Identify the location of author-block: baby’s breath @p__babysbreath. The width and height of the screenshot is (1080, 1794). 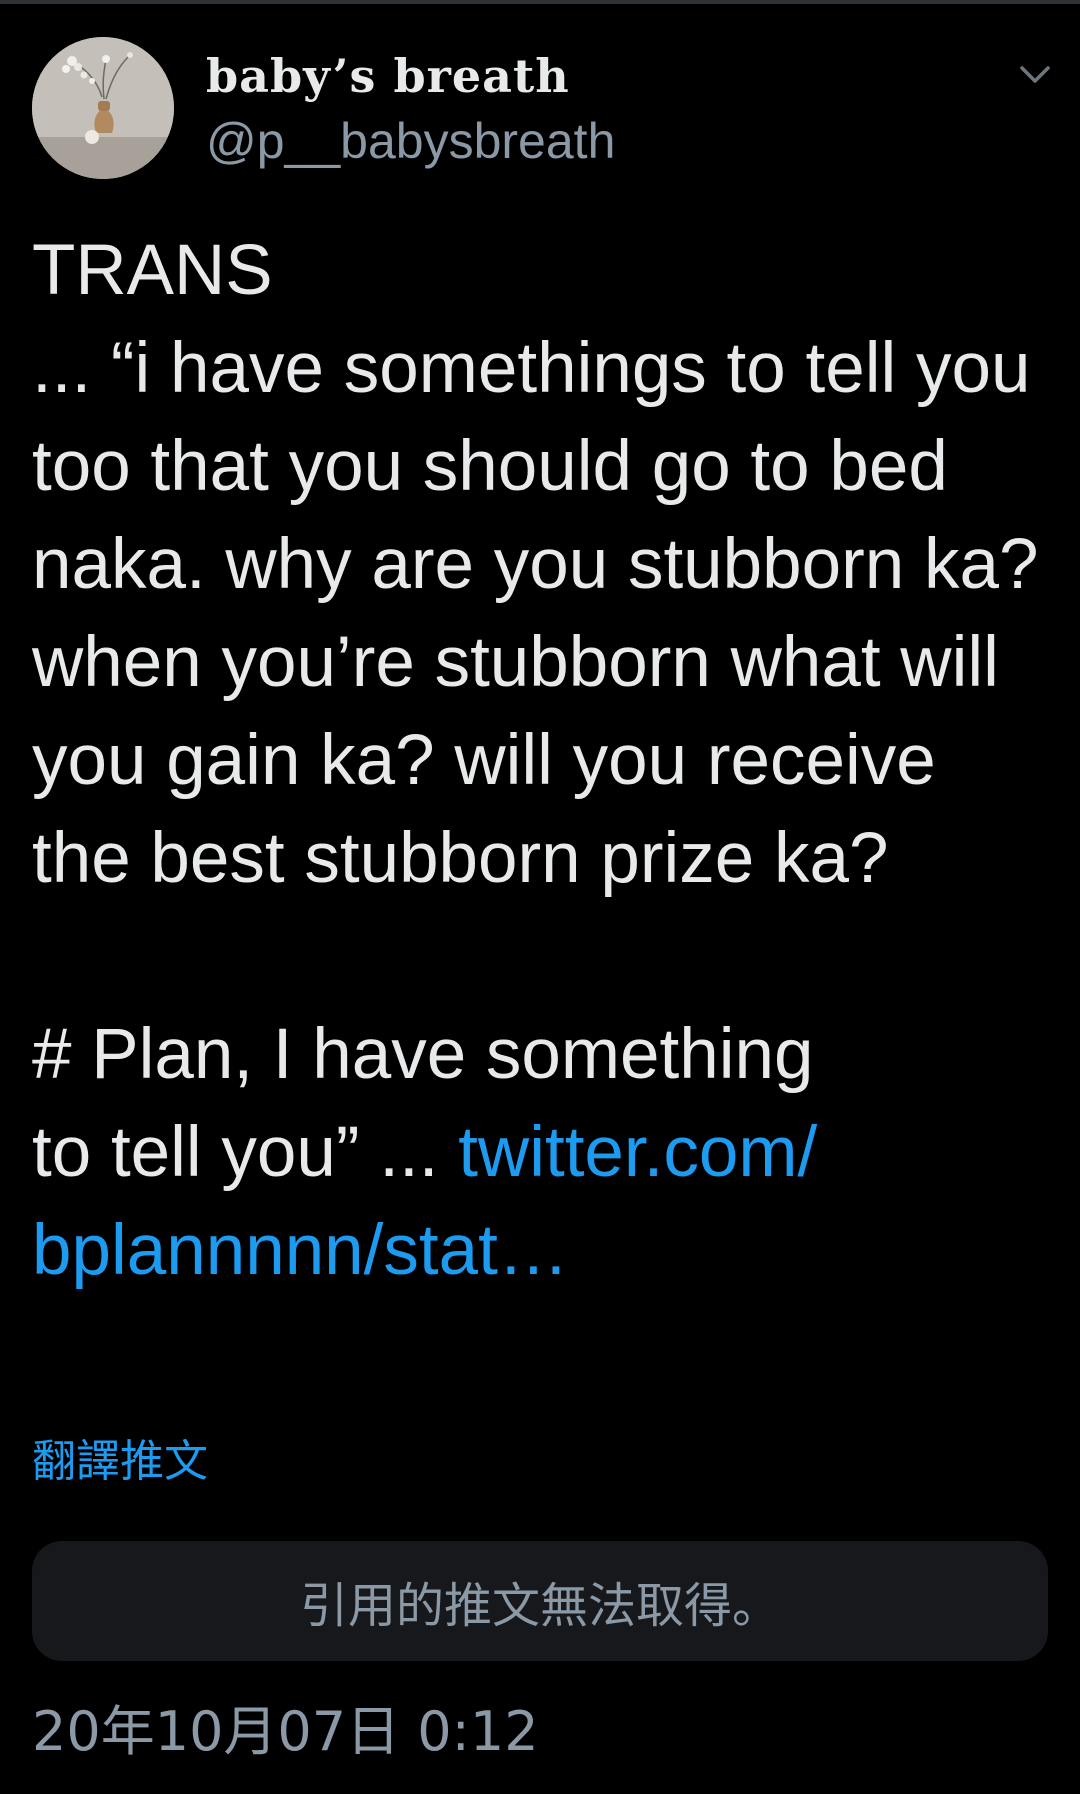
(410, 110).